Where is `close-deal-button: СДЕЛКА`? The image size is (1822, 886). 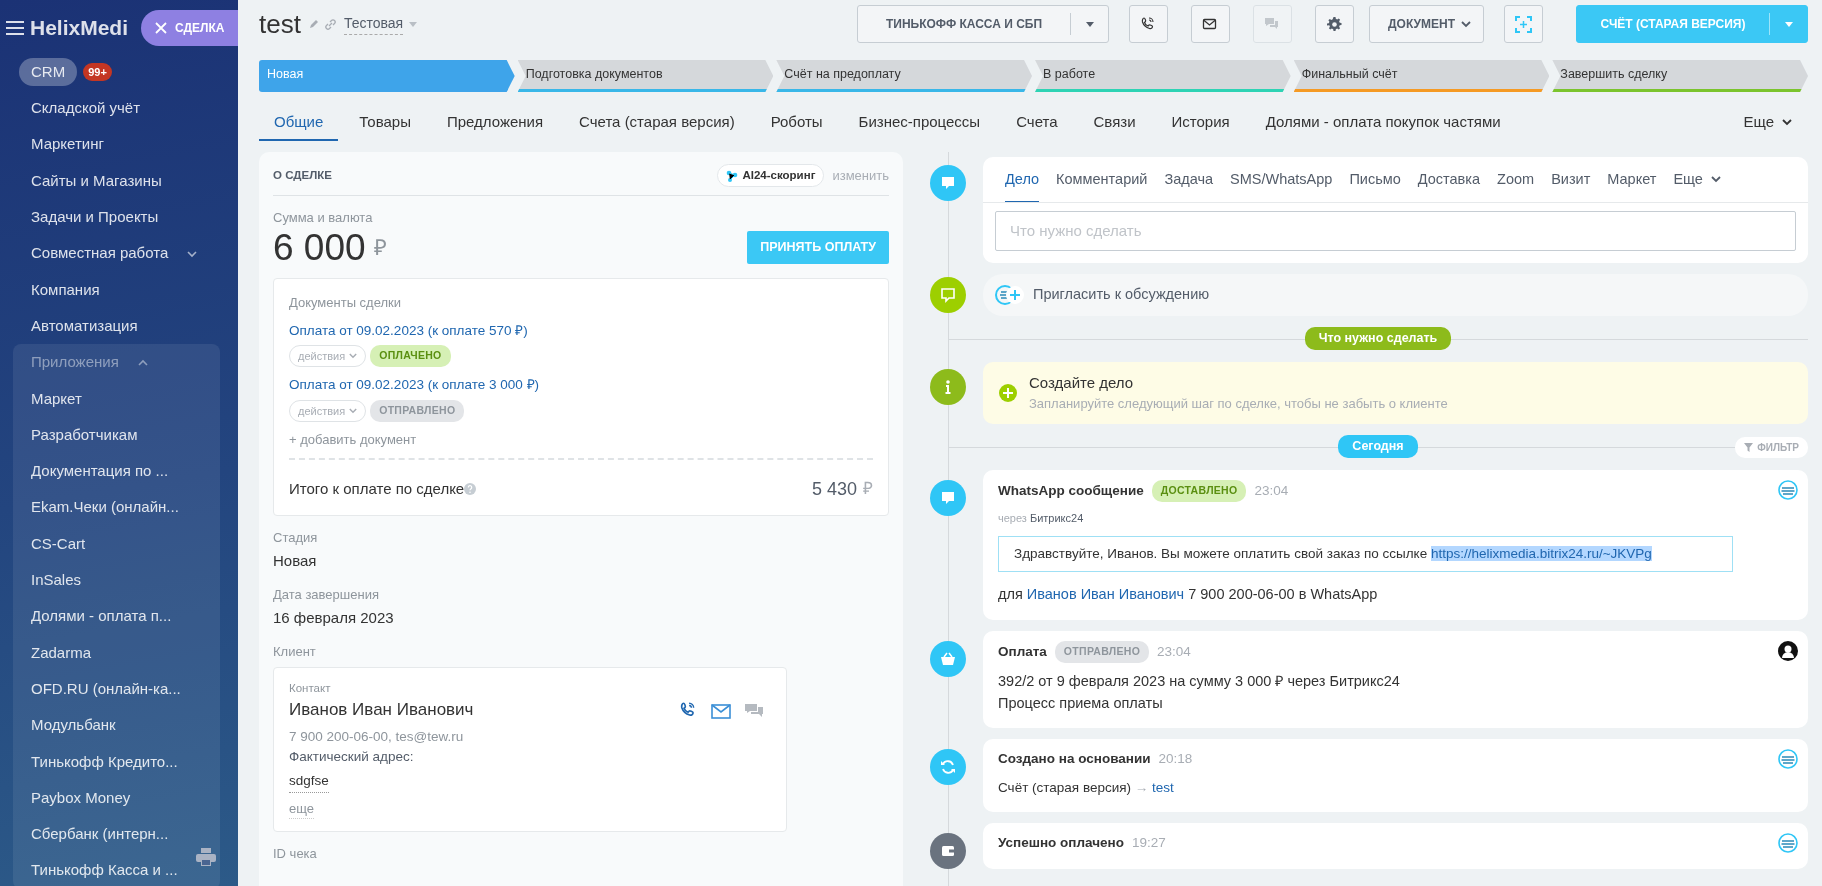 close-deal-button: СДЕЛКА is located at coordinates (189, 28).